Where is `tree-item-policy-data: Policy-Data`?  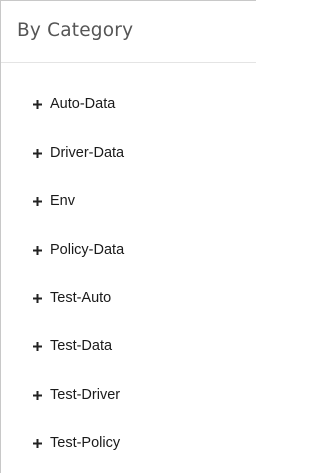
tree-item-policy-data: Policy-Data is located at coordinates (121, 251).